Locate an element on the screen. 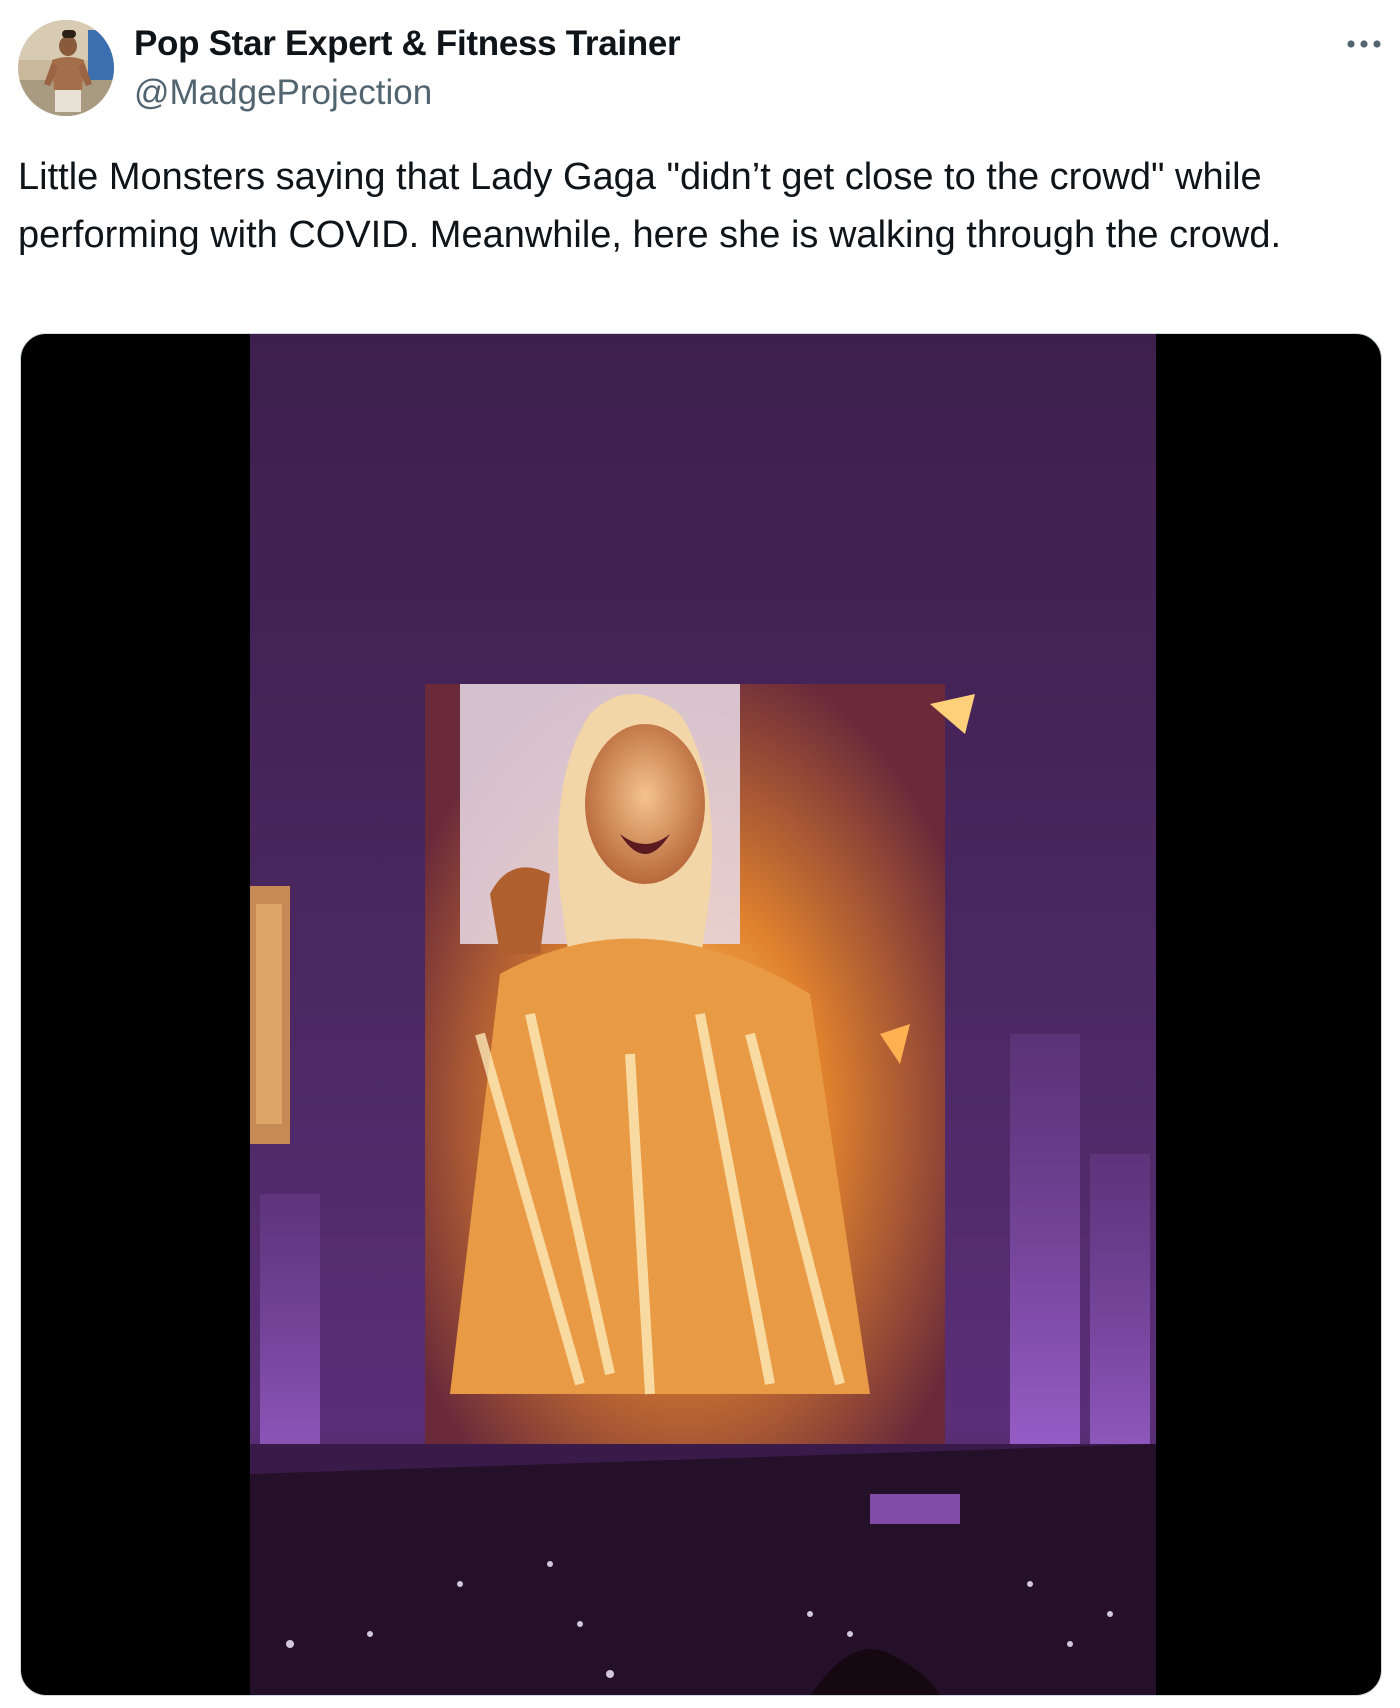  more-options-button is located at coordinates (1364, 44).